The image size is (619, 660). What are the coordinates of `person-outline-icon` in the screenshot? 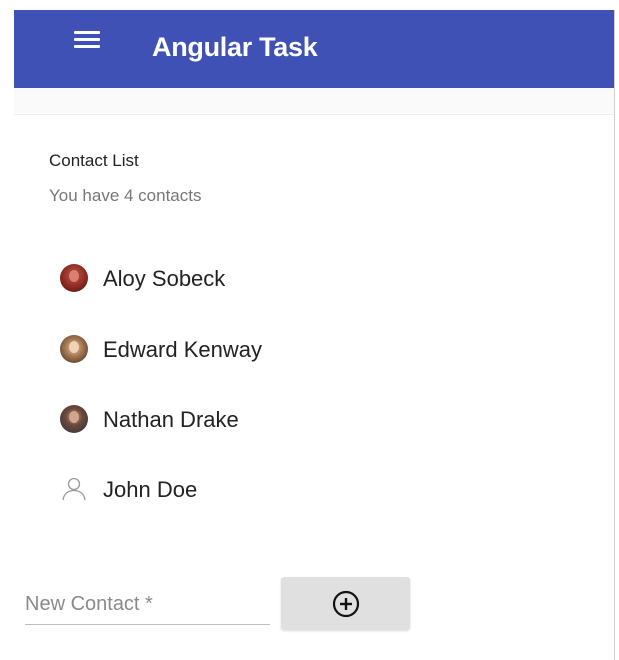 It's located at (74, 489).